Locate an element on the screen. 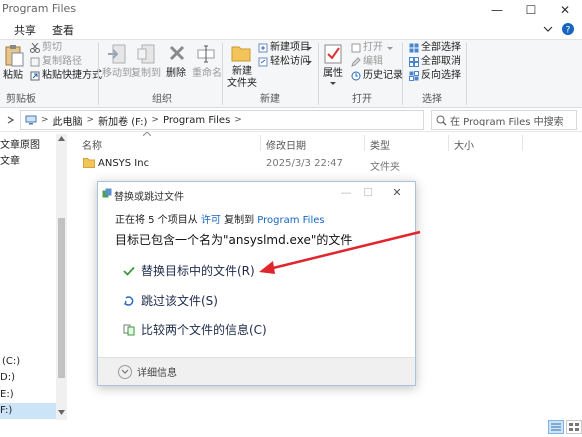 This screenshot has width=582, height=437. dialog-close-button: ✕ is located at coordinates (397, 192).